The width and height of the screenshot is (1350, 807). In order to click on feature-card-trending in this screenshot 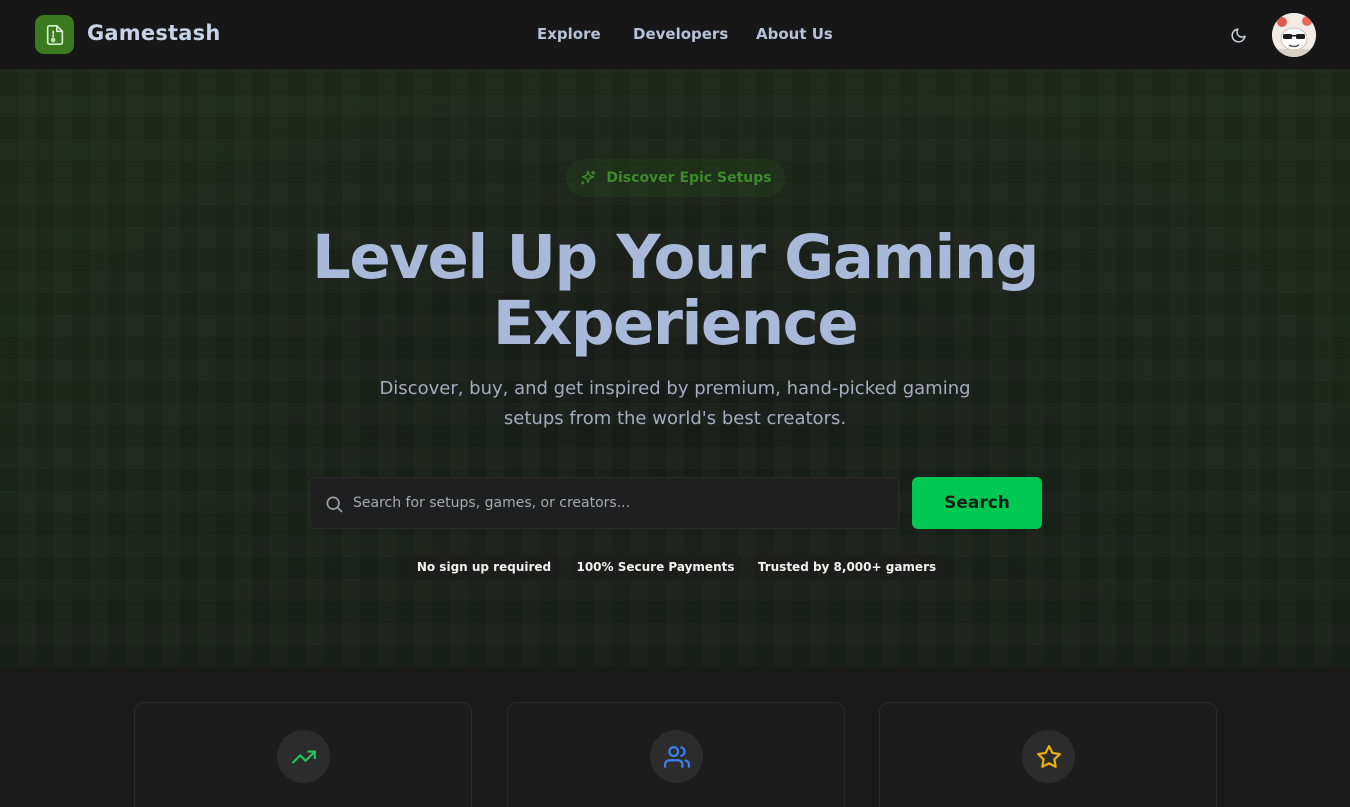, I will do `click(303, 754)`.